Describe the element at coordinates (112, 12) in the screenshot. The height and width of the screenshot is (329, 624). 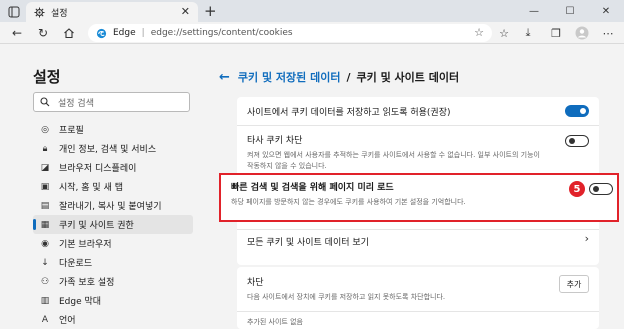
I see `tab-settings: 설정 ✕` at that location.